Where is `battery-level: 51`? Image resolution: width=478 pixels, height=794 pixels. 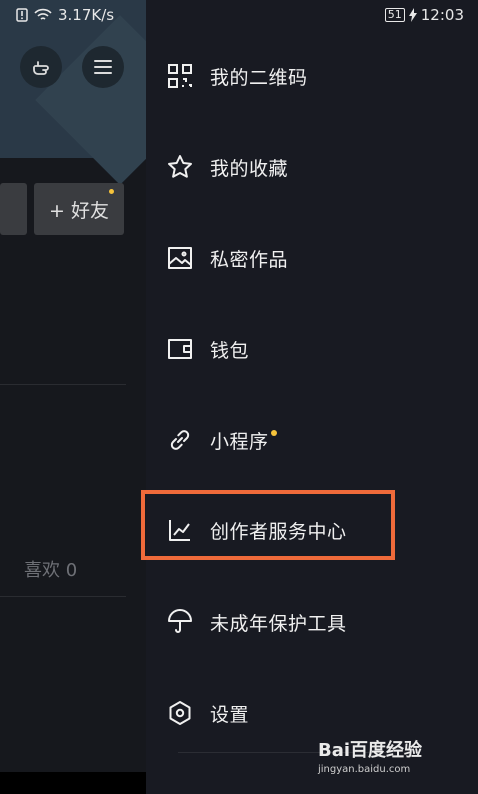
battery-level: 51 is located at coordinates (394, 15).